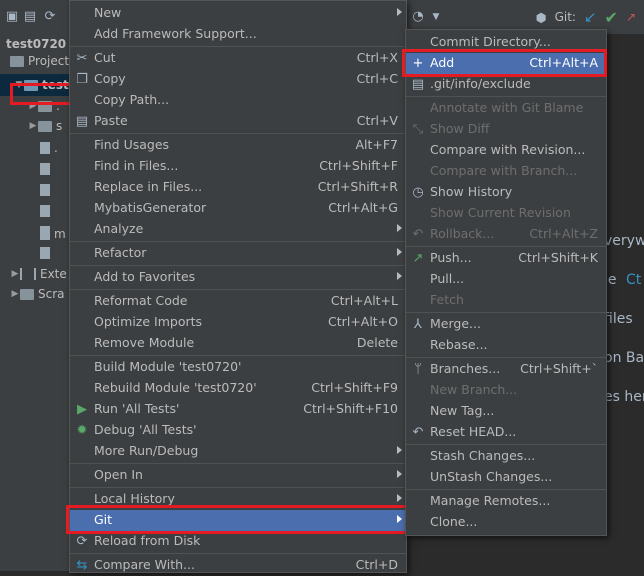 The image size is (644, 576). I want to click on menu-item-label: Open In, so click(118, 474).